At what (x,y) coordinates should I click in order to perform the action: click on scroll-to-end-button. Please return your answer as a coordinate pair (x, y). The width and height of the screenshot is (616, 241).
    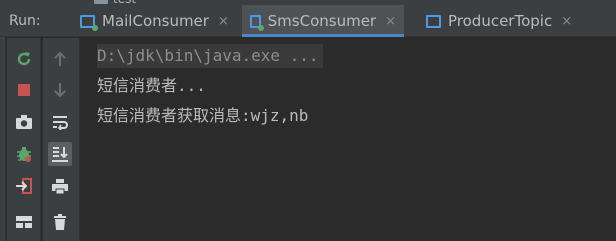
    Looking at the image, I should click on (60, 154).